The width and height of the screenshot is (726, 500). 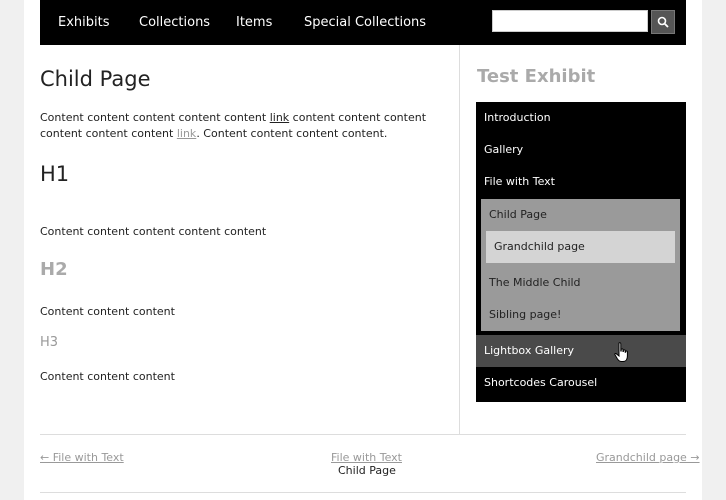 I want to click on footer-divider-bottom, so click(x=363, y=492).